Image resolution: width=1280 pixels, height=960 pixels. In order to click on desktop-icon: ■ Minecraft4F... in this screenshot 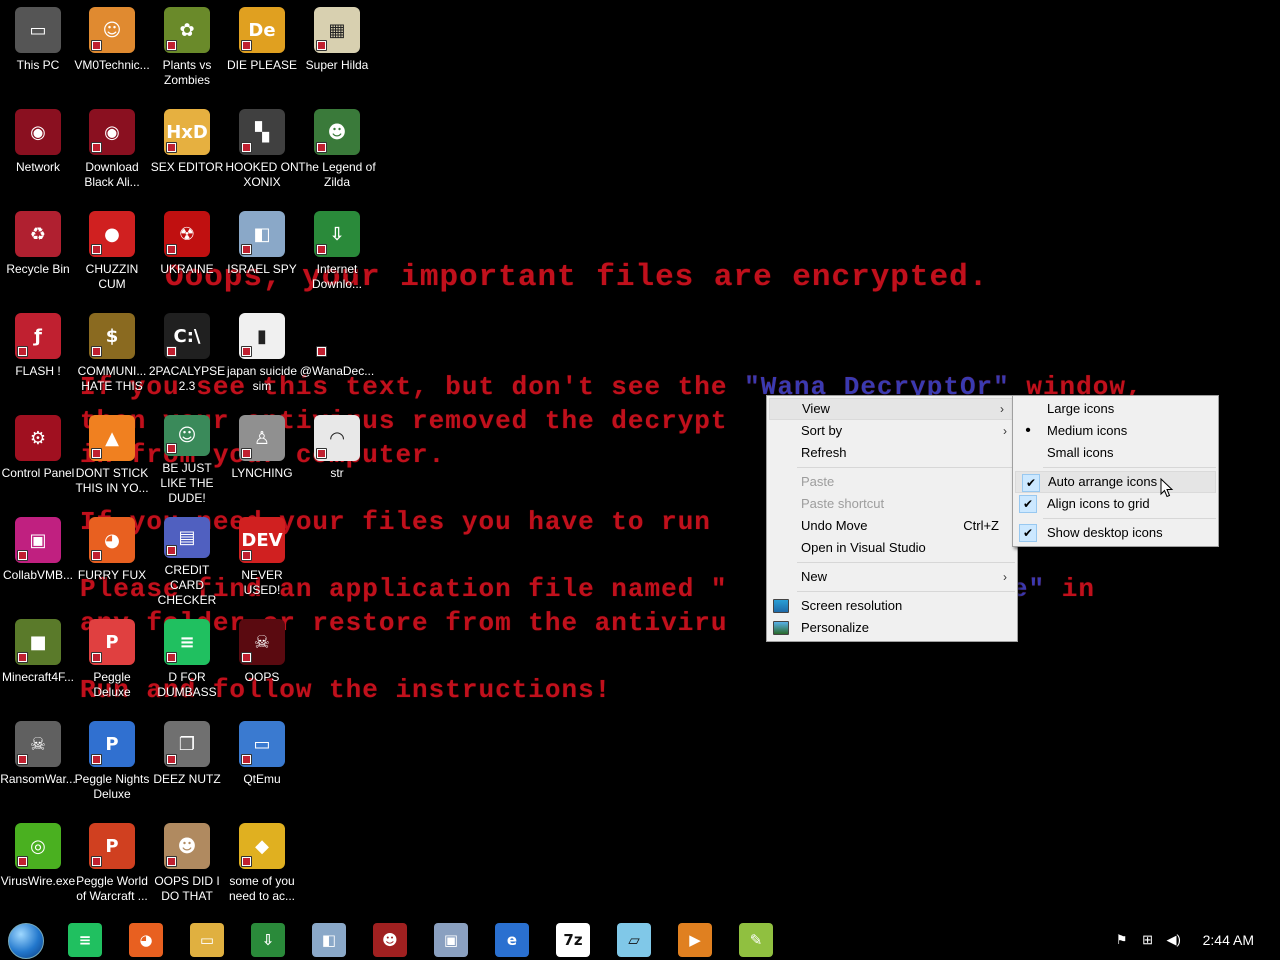, I will do `click(38, 661)`.